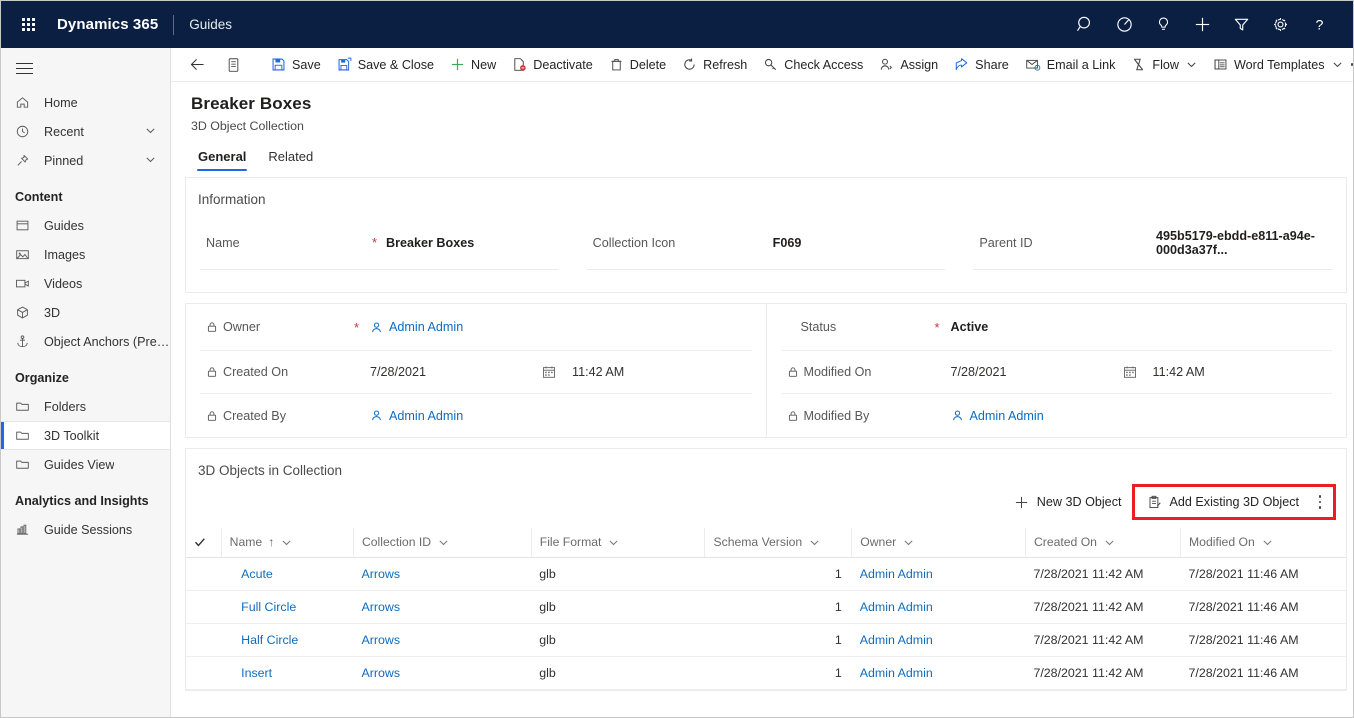 Image resolution: width=1354 pixels, height=718 pixels. I want to click on gear-icon, so click(1280, 25).